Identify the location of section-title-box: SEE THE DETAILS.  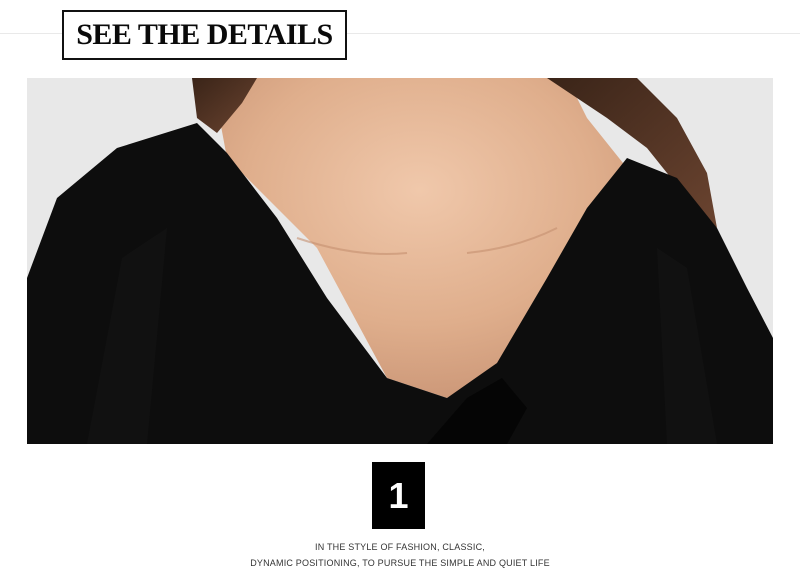
(204, 35).